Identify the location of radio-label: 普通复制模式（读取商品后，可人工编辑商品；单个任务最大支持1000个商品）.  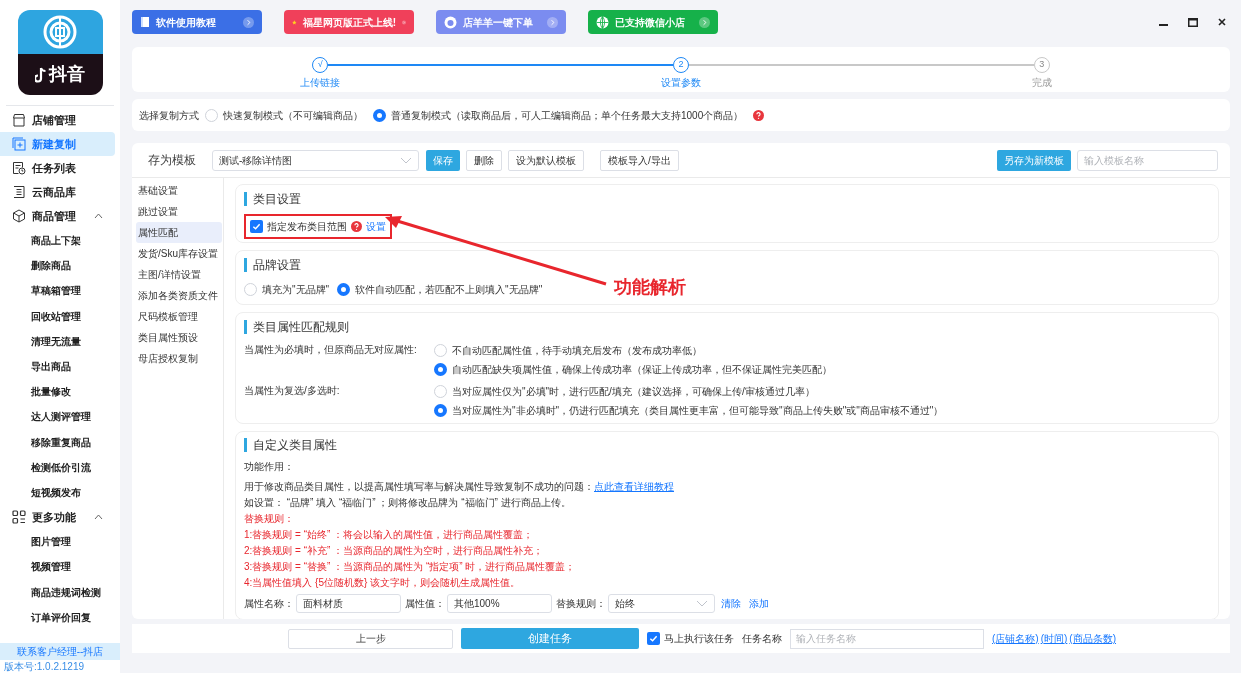
(567, 115).